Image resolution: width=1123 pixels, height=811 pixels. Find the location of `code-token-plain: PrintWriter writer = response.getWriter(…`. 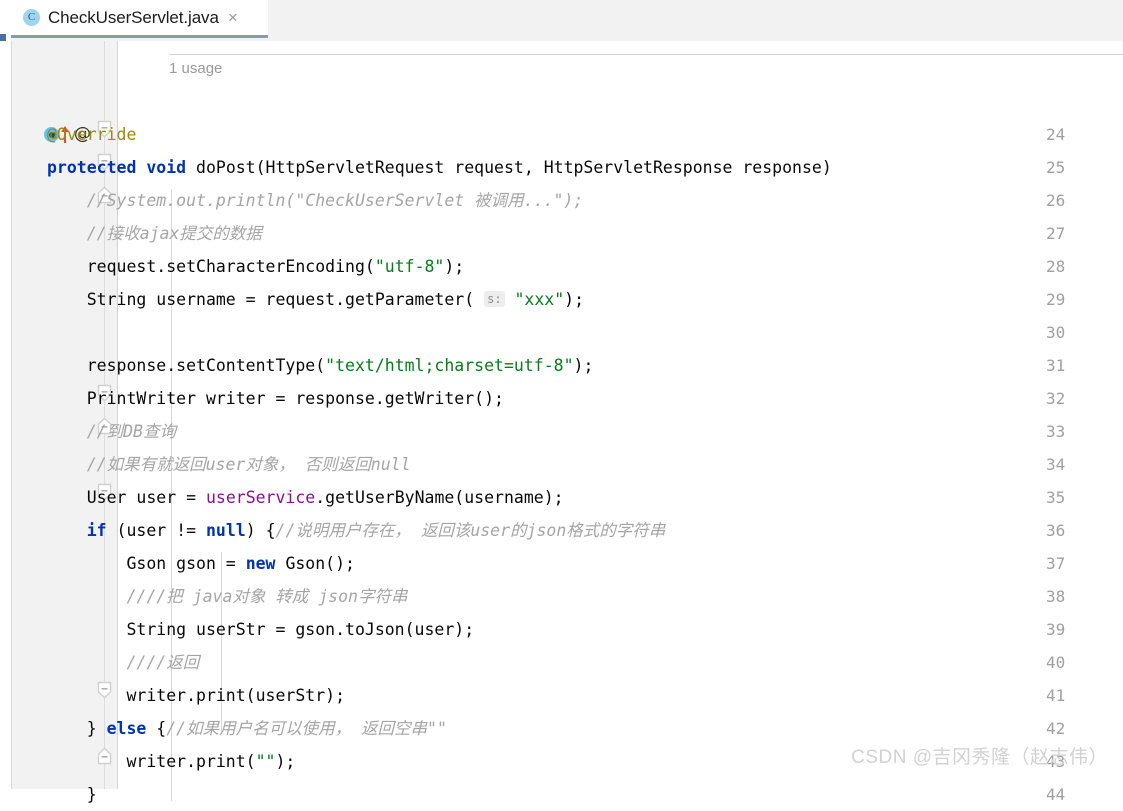

code-token-plain: PrintWriter writer = response.getWriter(… is located at coordinates (275, 398).